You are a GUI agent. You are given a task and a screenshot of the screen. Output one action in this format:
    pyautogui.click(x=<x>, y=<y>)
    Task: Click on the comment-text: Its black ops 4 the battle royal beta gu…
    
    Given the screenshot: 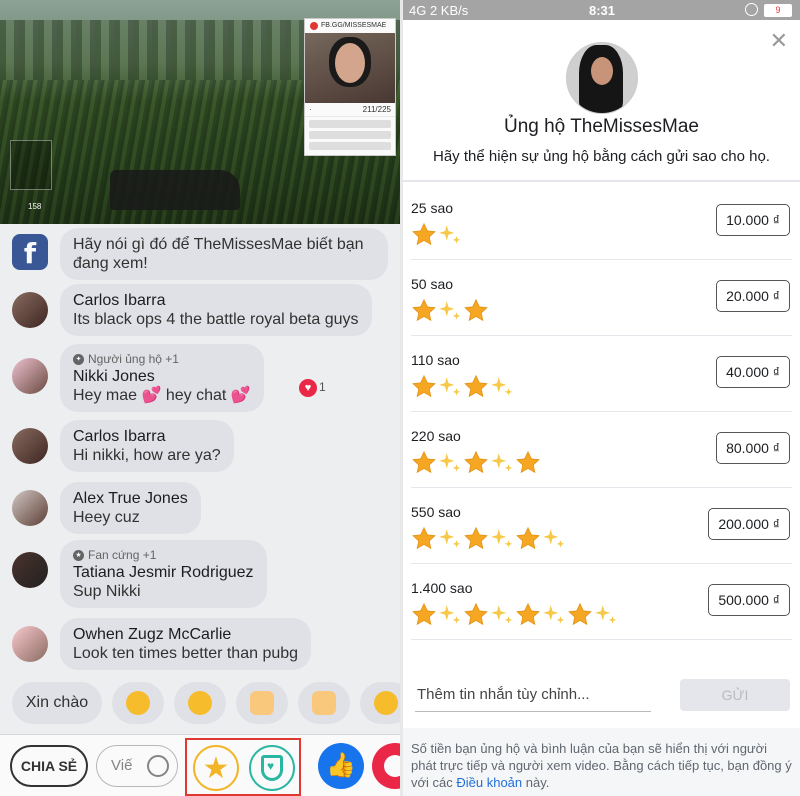 What is the action you would take?
    pyautogui.click(x=216, y=319)
    